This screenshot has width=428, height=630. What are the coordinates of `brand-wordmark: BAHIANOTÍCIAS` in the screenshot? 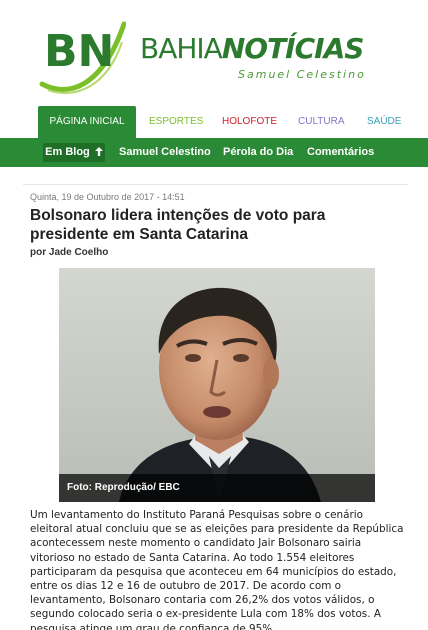 It's located at (252, 48).